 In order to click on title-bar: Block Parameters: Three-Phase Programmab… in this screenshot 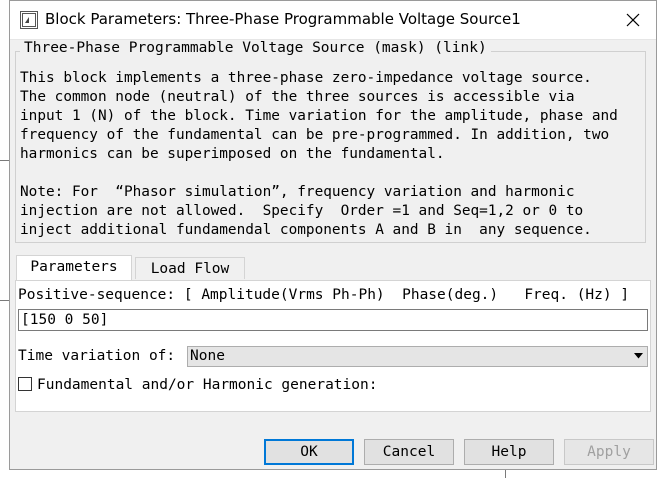, I will do `click(333, 20)`.